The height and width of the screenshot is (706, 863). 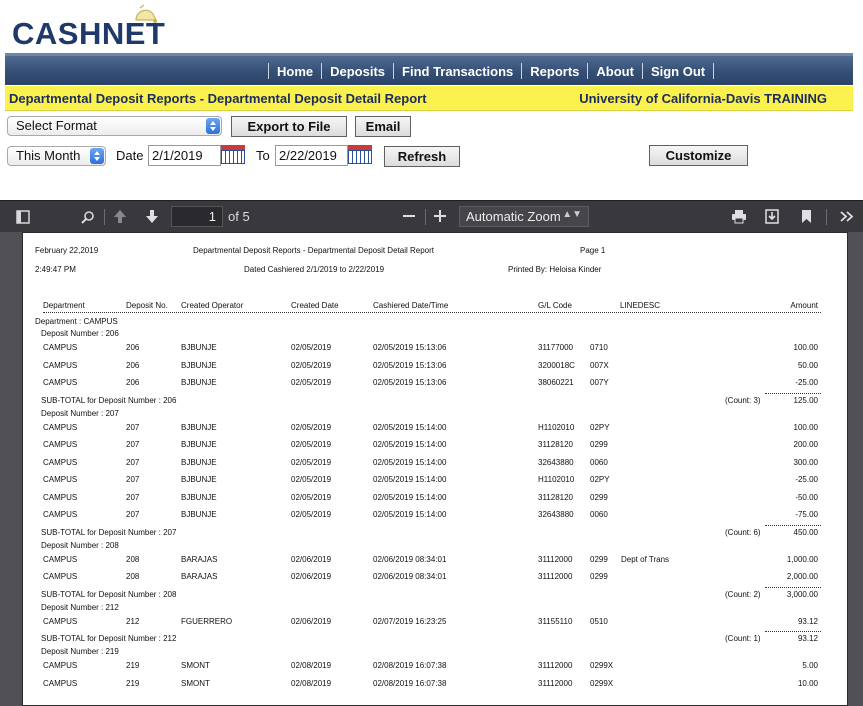 I want to click on customize-button: Customize, so click(x=698, y=155).